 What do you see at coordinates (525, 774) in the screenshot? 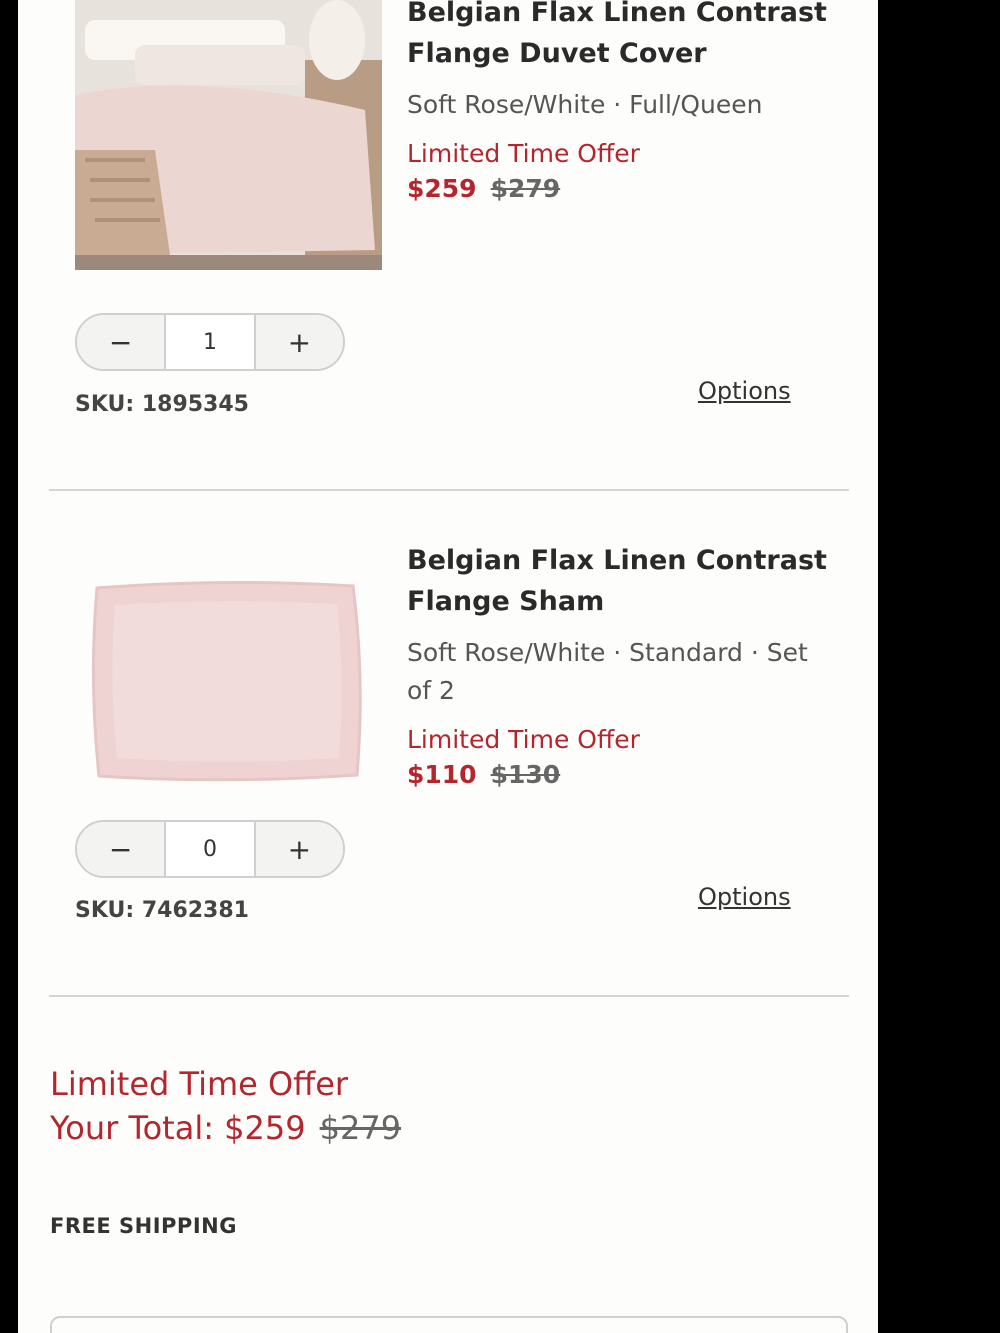
I see `price-original: $130` at bounding box center [525, 774].